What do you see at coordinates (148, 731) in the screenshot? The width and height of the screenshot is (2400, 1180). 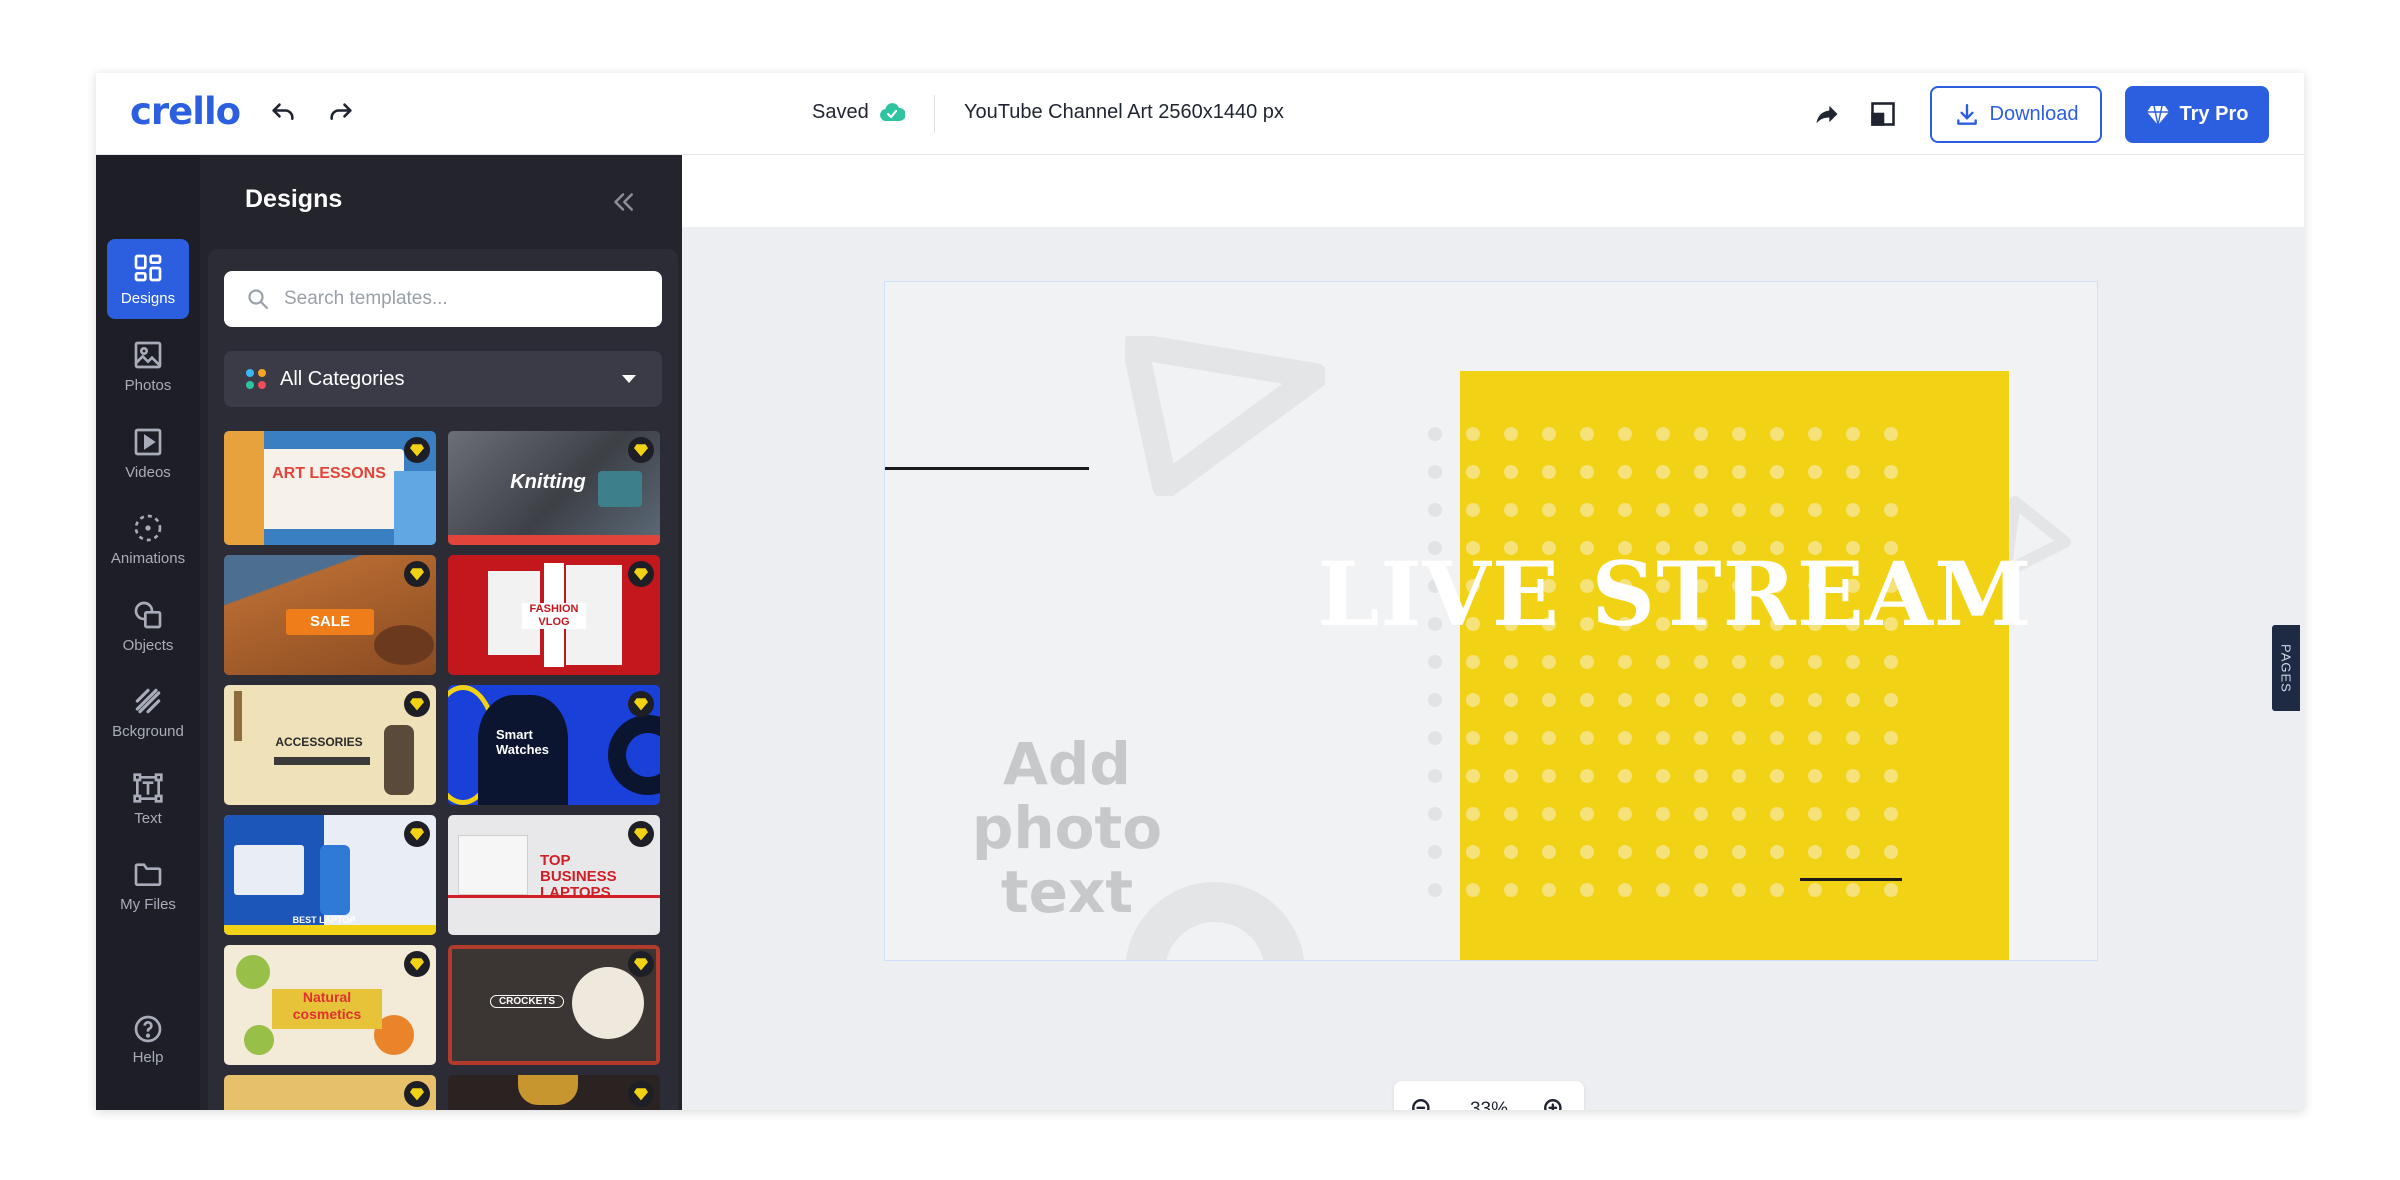 I see `rail-label: Bckground` at bounding box center [148, 731].